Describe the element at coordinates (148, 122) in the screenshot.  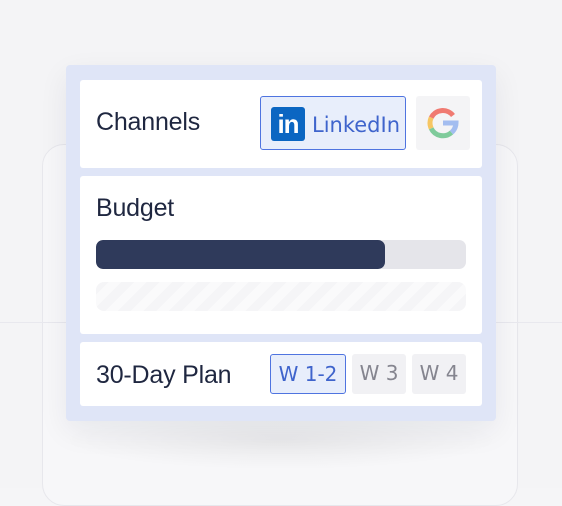
I see `channels-title: Channels` at that location.